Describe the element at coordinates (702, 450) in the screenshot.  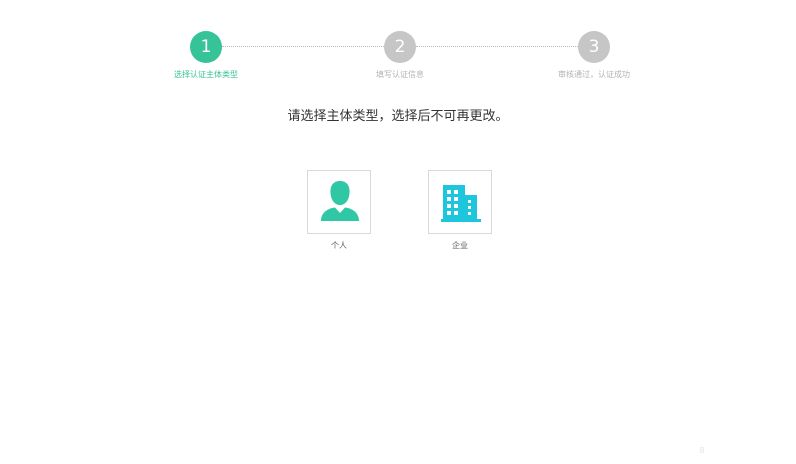
I see `page-number: 8` at that location.